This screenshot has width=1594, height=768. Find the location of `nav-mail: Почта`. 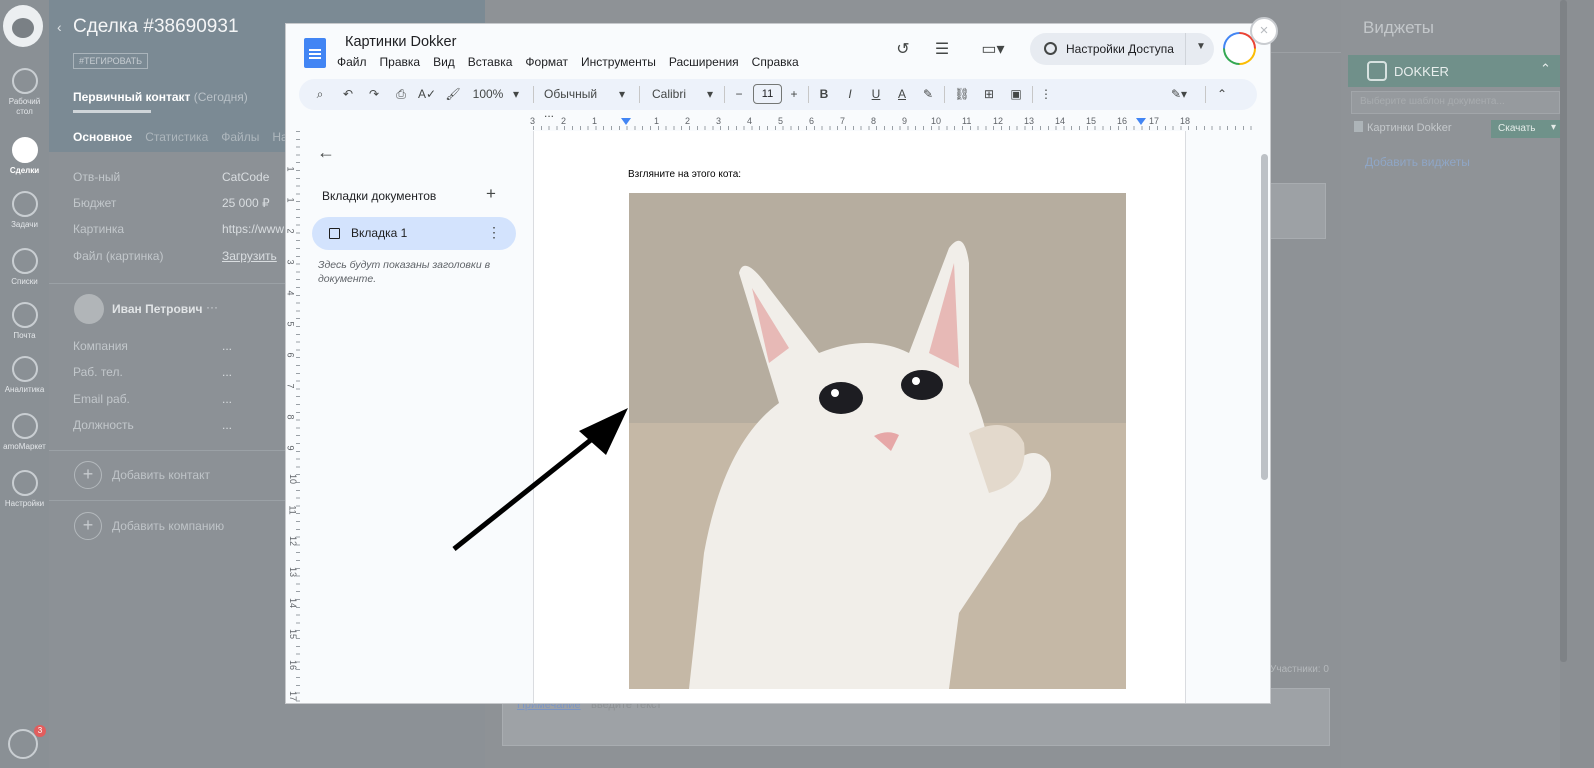

nav-mail: Почта is located at coordinates (24, 321).